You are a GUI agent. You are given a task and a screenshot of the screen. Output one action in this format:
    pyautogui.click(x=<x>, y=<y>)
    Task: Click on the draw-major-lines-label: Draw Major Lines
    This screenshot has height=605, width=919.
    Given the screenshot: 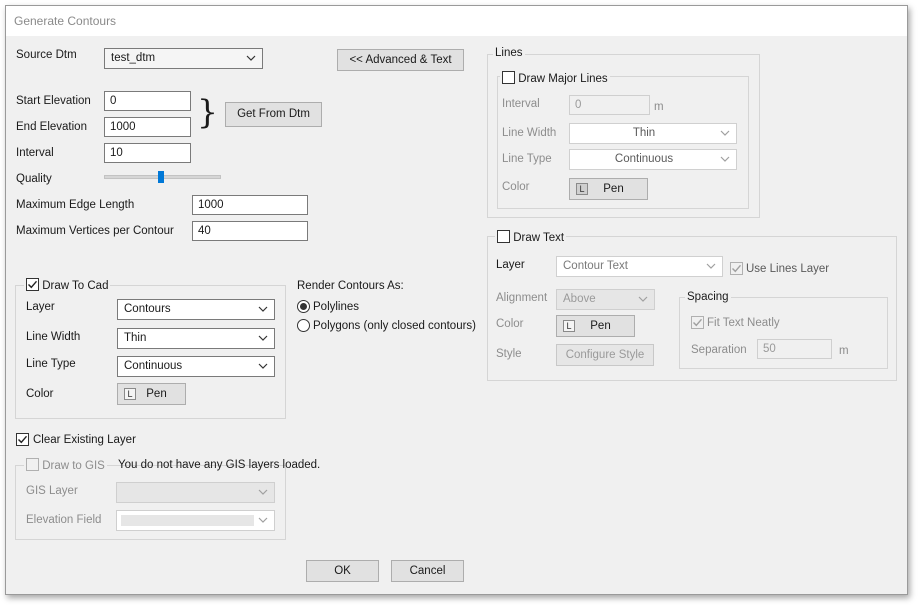 What is the action you would take?
    pyautogui.click(x=563, y=79)
    